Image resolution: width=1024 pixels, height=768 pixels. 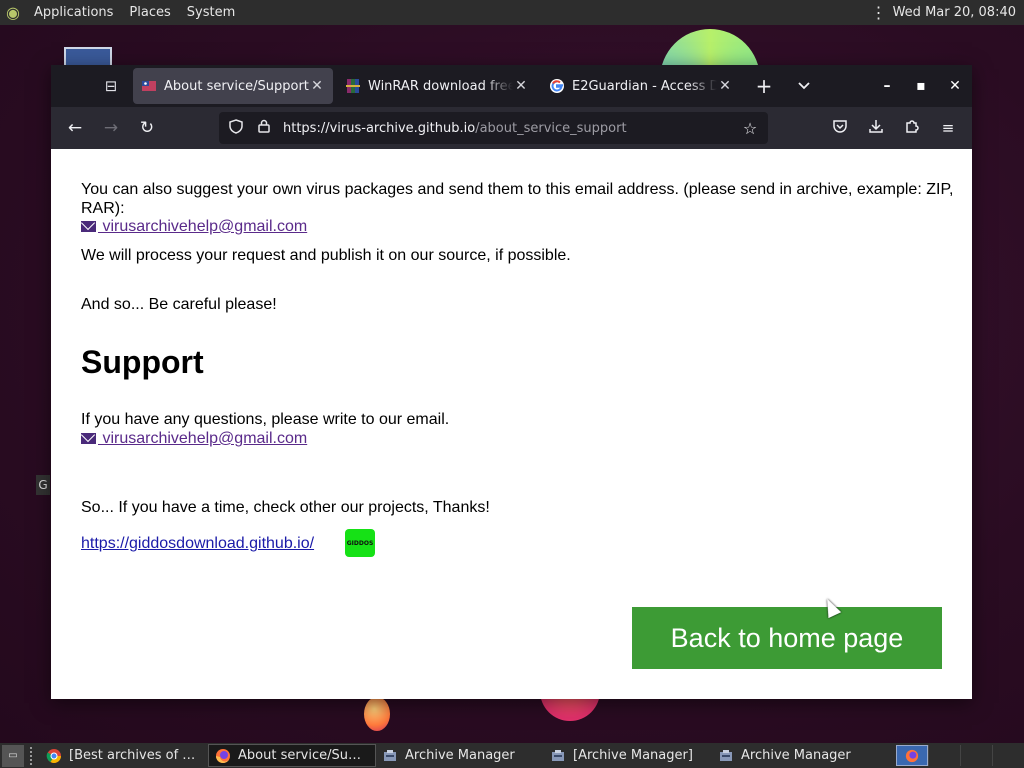 What do you see at coordinates (149, 86) in the screenshot?
I see `globe-flag-icon` at bounding box center [149, 86].